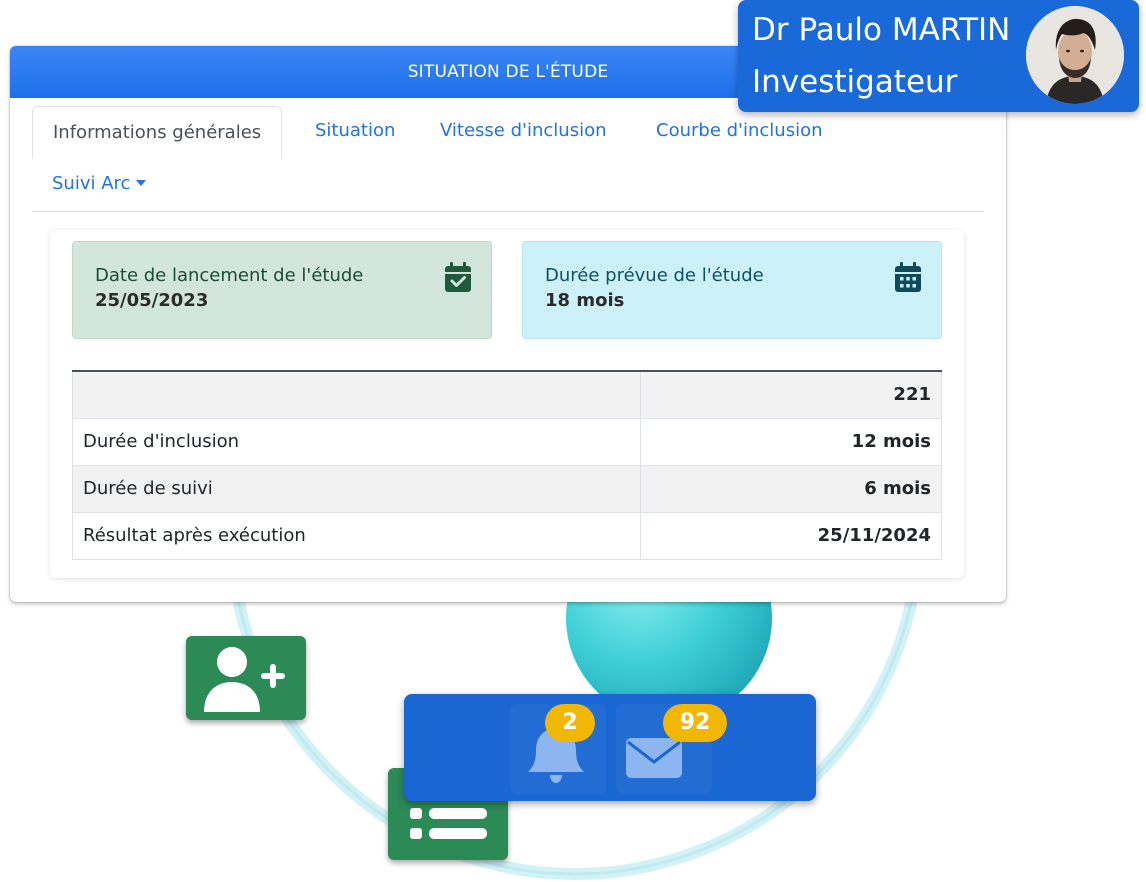 Image resolution: width=1146 pixels, height=882 pixels. What do you see at coordinates (739, 130) in the screenshot?
I see `tab-courbe-inclusion: Courbe d'inclusion` at bounding box center [739, 130].